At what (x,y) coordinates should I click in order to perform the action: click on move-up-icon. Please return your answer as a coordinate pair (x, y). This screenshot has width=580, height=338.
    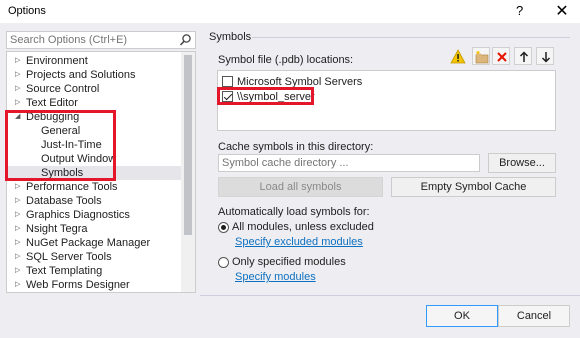
    Looking at the image, I should click on (524, 56).